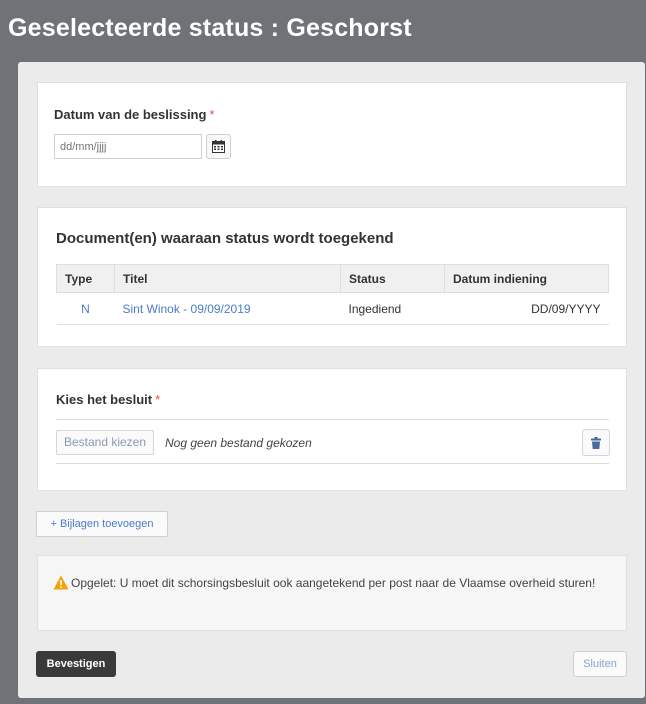  I want to click on decision-label: Kies het besluit *, so click(108, 399).